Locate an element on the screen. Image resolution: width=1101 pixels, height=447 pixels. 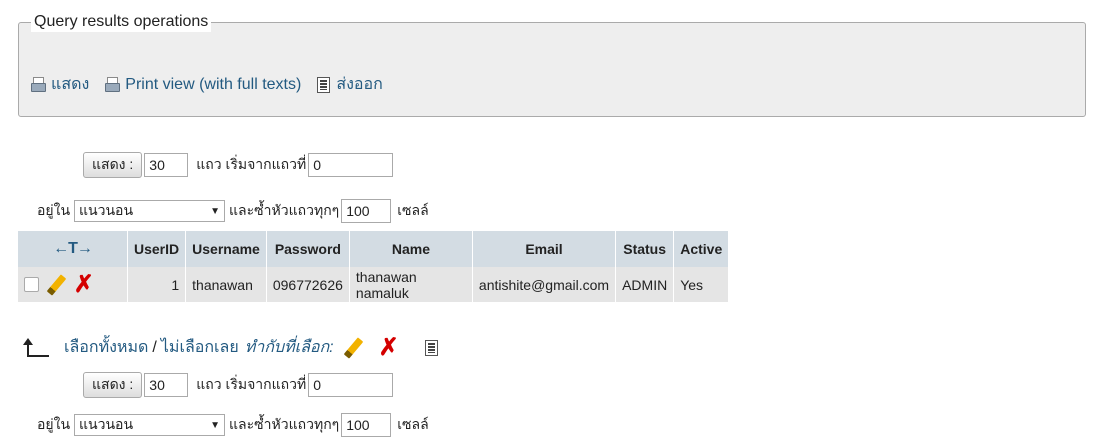
show-link-label: แสดง is located at coordinates (70, 84).